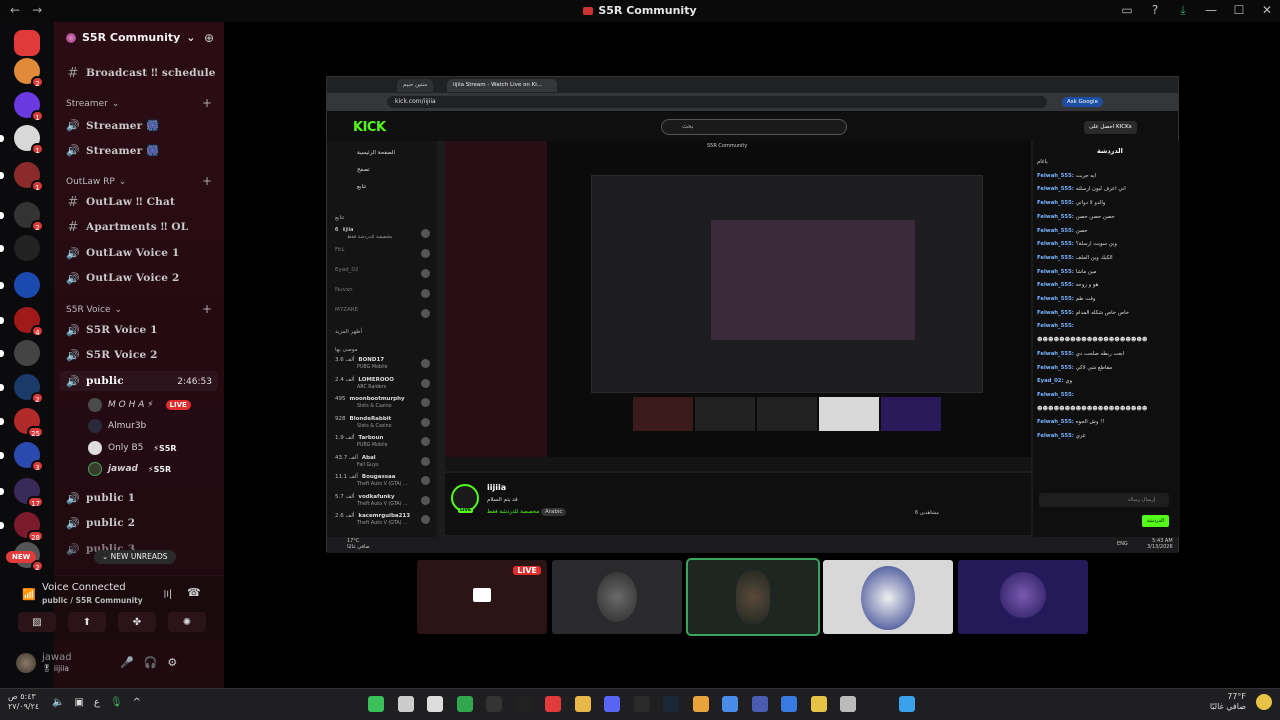 This screenshot has height=720, width=1280. I want to click on chrome-2-icon, so click(730, 704).